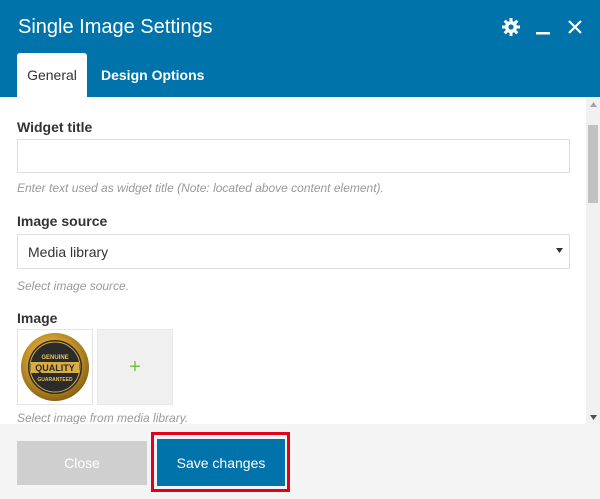 The image size is (600, 499). What do you see at coordinates (135, 367) in the screenshot?
I see `add-image-button: +` at bounding box center [135, 367].